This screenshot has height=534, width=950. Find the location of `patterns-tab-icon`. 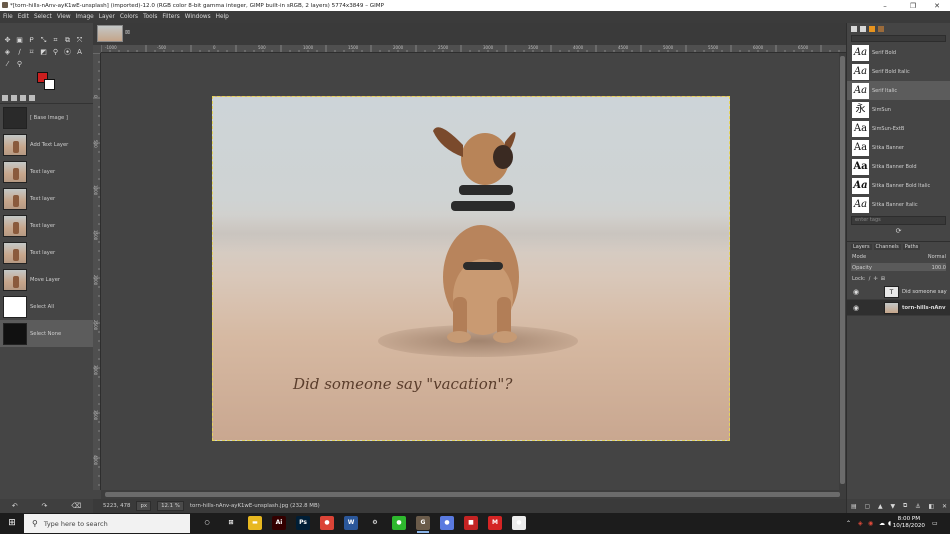

patterns-tab-icon is located at coordinates (863, 28).